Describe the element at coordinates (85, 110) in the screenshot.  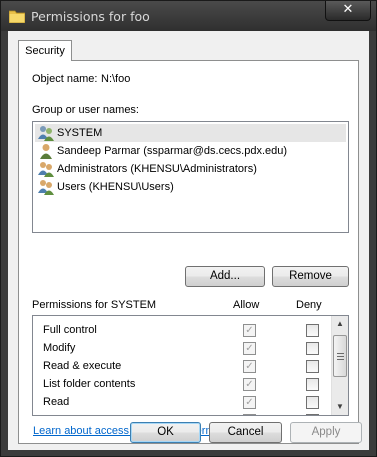
I see `group-names-label: Group or user names:` at that location.